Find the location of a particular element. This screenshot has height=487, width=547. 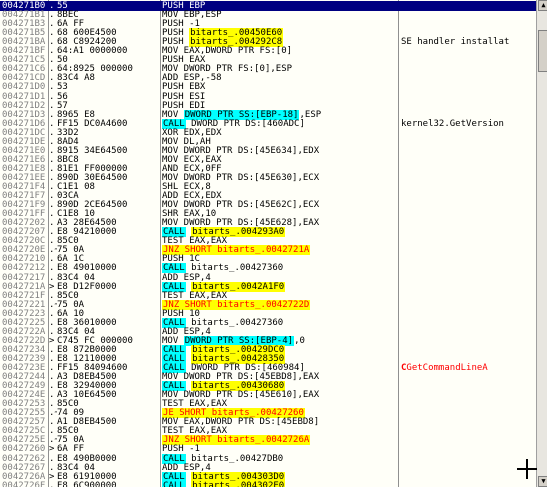

scroll-thumb is located at coordinates (542, 51).